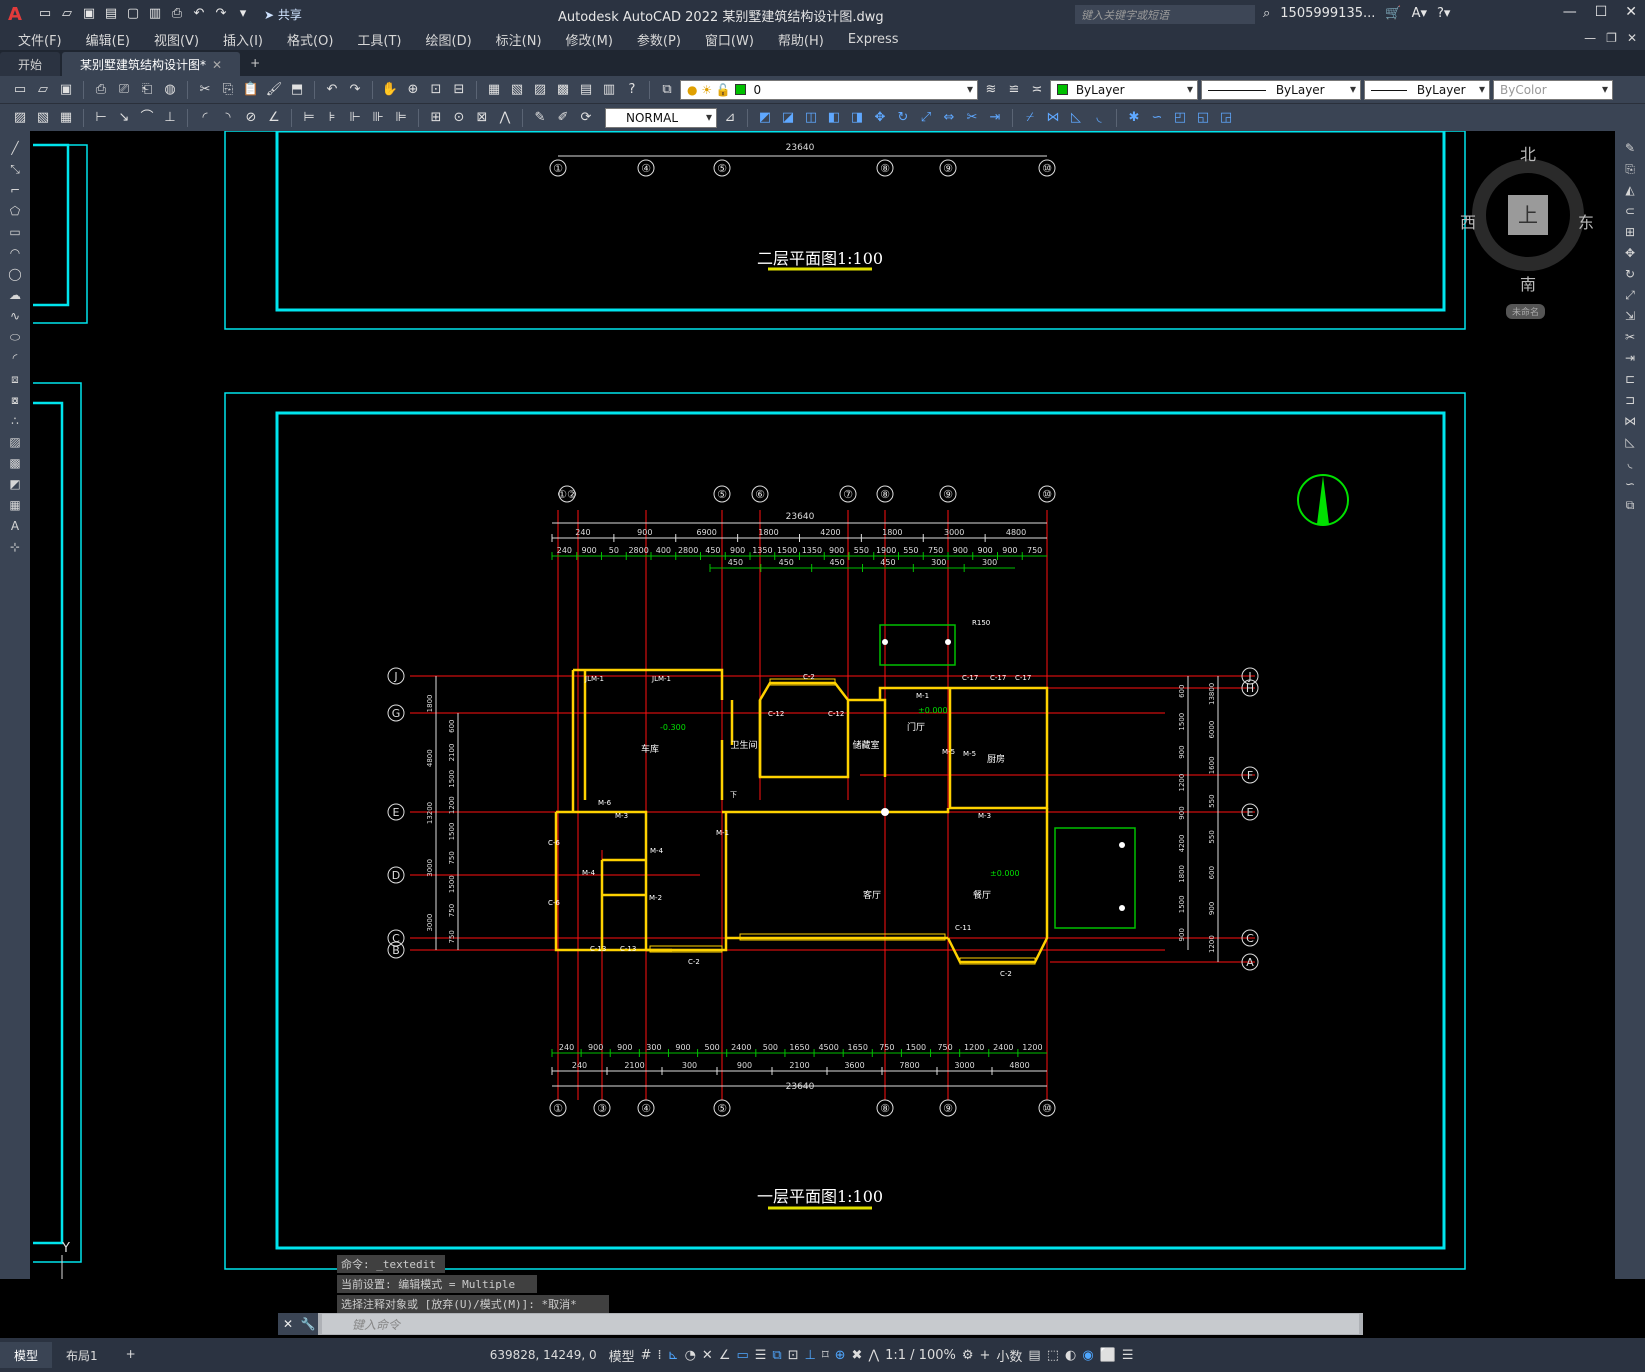 This screenshot has height=1372, width=1645. Describe the element at coordinates (505, 118) in the screenshot. I see `jogged-linear-icon: ⋀` at that location.